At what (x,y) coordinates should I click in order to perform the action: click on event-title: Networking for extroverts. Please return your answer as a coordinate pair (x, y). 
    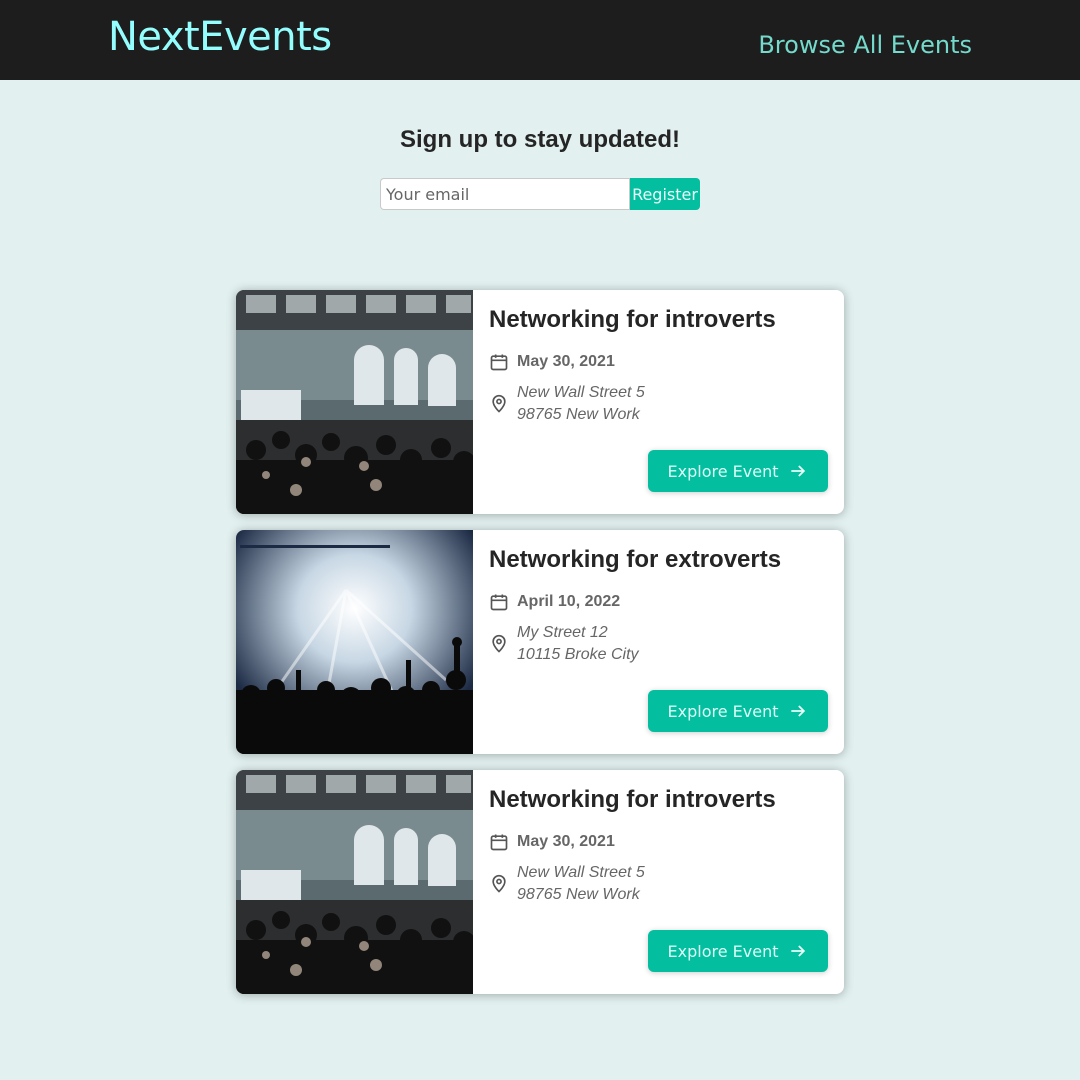
    Looking at the image, I should click on (635, 559).